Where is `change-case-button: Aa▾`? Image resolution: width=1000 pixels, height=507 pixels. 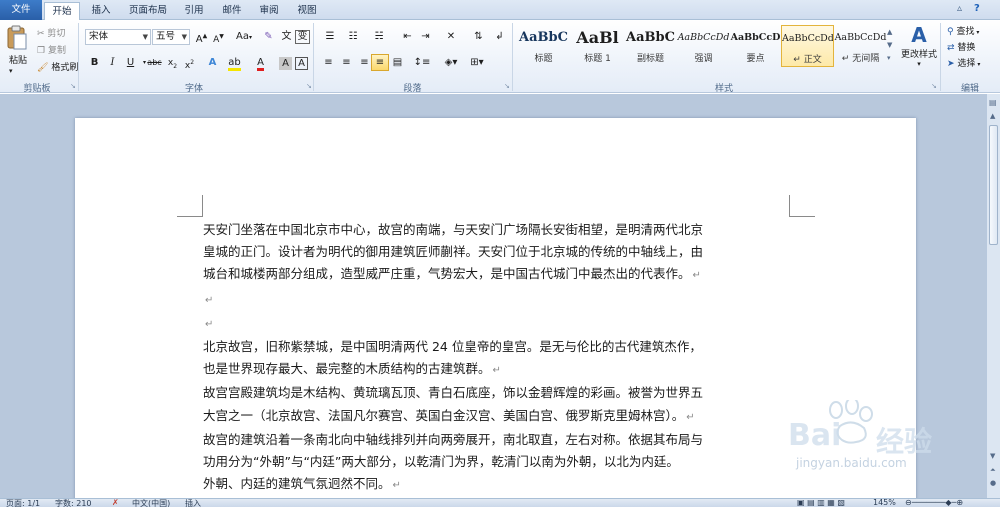
change-case-button: Aa▾ is located at coordinates (244, 37).